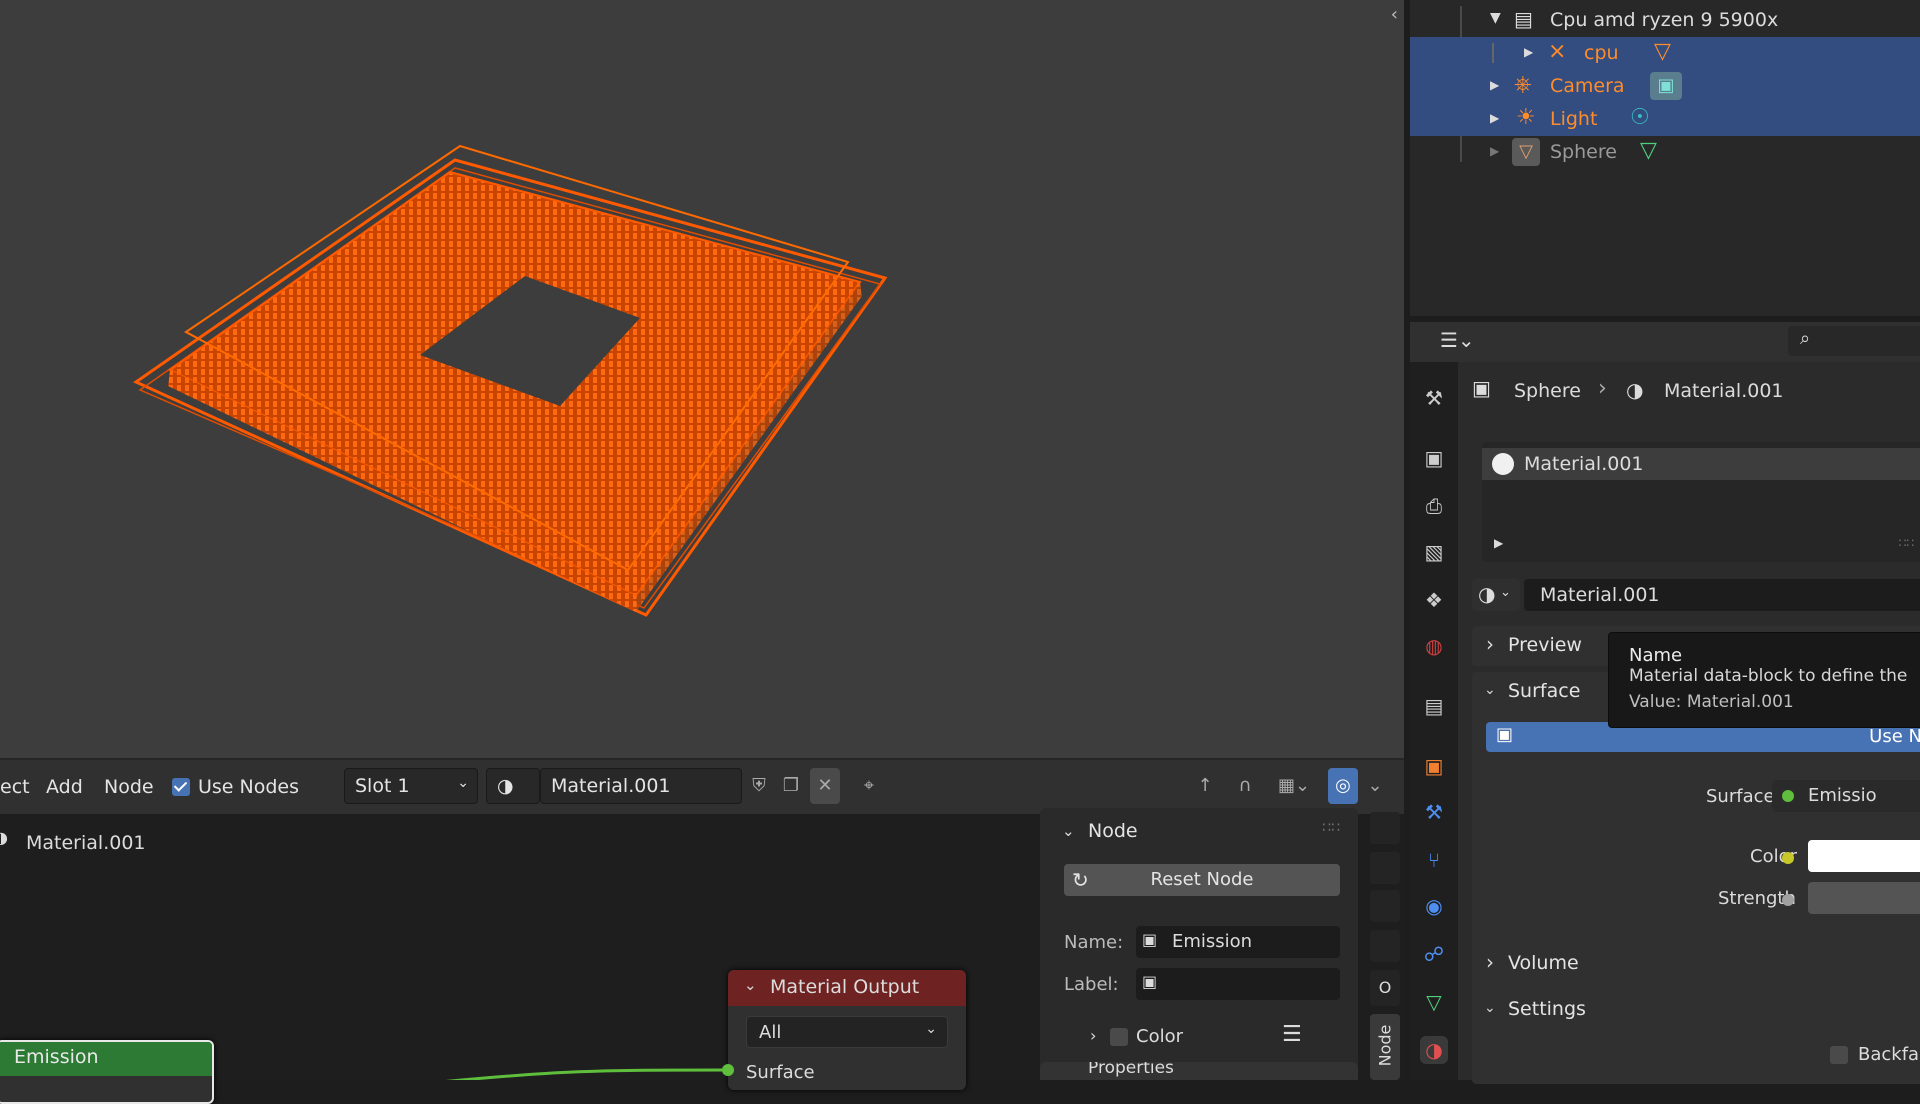 The width and height of the screenshot is (1920, 1104). Describe the element at coordinates (1665, 152) in the screenshot. I see `outliner-row-sphere: ▶ ▽ Sphere ▽` at that location.